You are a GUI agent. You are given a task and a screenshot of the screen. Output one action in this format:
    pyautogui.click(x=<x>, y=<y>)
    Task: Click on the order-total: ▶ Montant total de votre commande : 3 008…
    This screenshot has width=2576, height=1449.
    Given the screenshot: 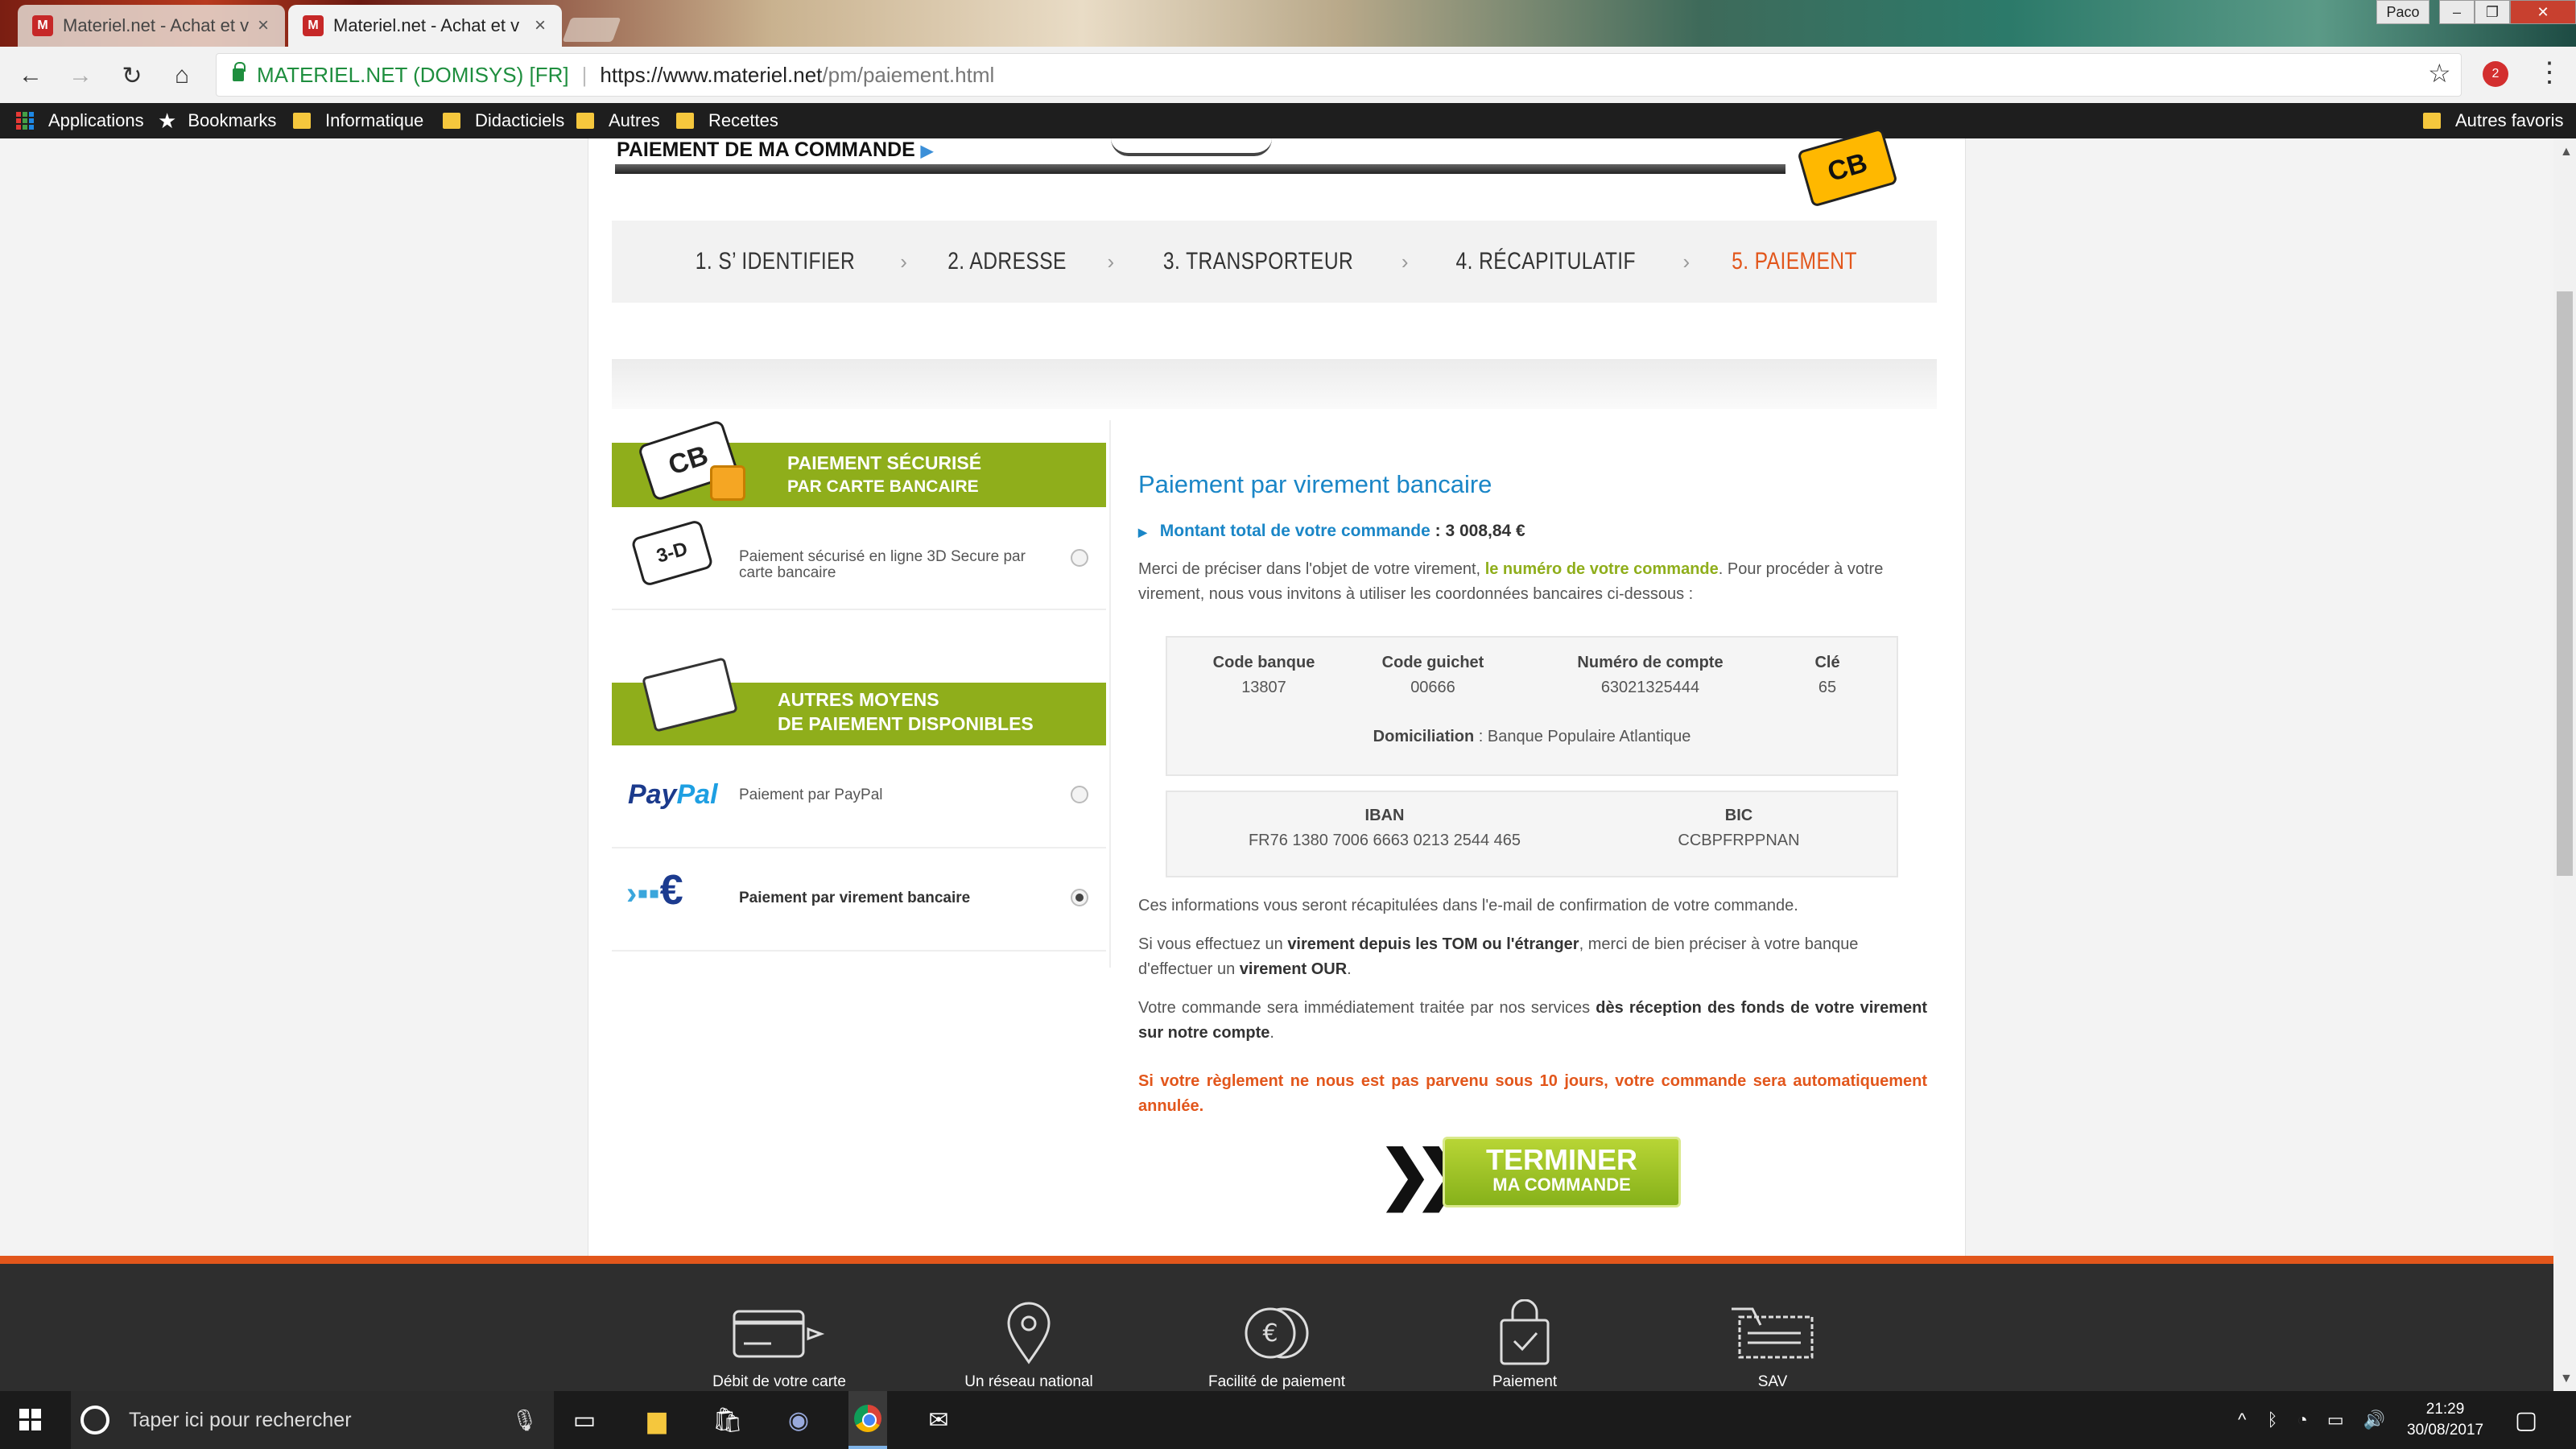 What is the action you would take?
    pyautogui.click(x=1331, y=531)
    